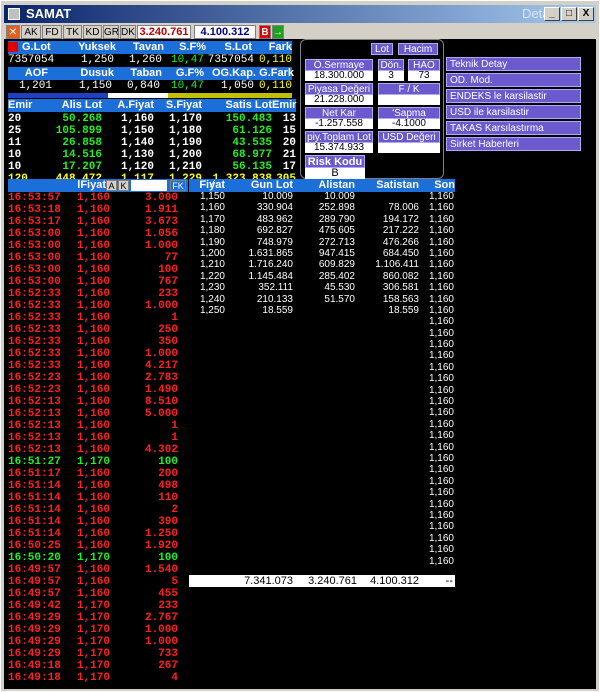 The image size is (600, 692). I want to click on trade-lot: 1, so click(174, 426).